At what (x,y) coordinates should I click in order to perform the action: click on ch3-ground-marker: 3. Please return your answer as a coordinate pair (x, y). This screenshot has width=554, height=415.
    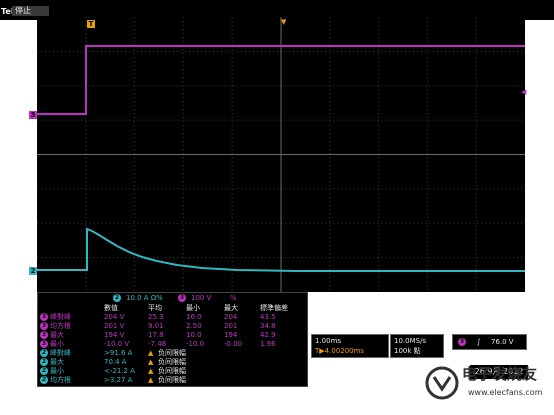
    Looking at the image, I should click on (33, 115).